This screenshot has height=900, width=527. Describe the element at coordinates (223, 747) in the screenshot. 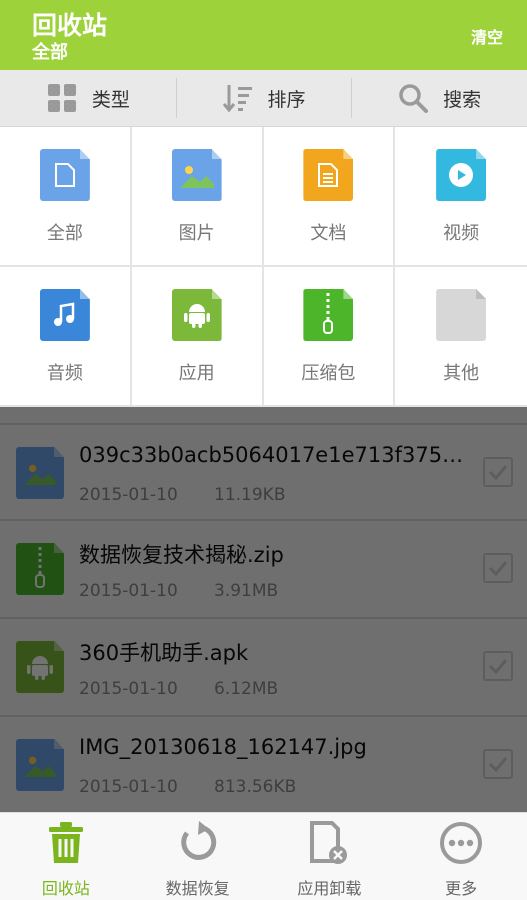

I see `file-name: IMG_20130618_162147.jpg` at that location.